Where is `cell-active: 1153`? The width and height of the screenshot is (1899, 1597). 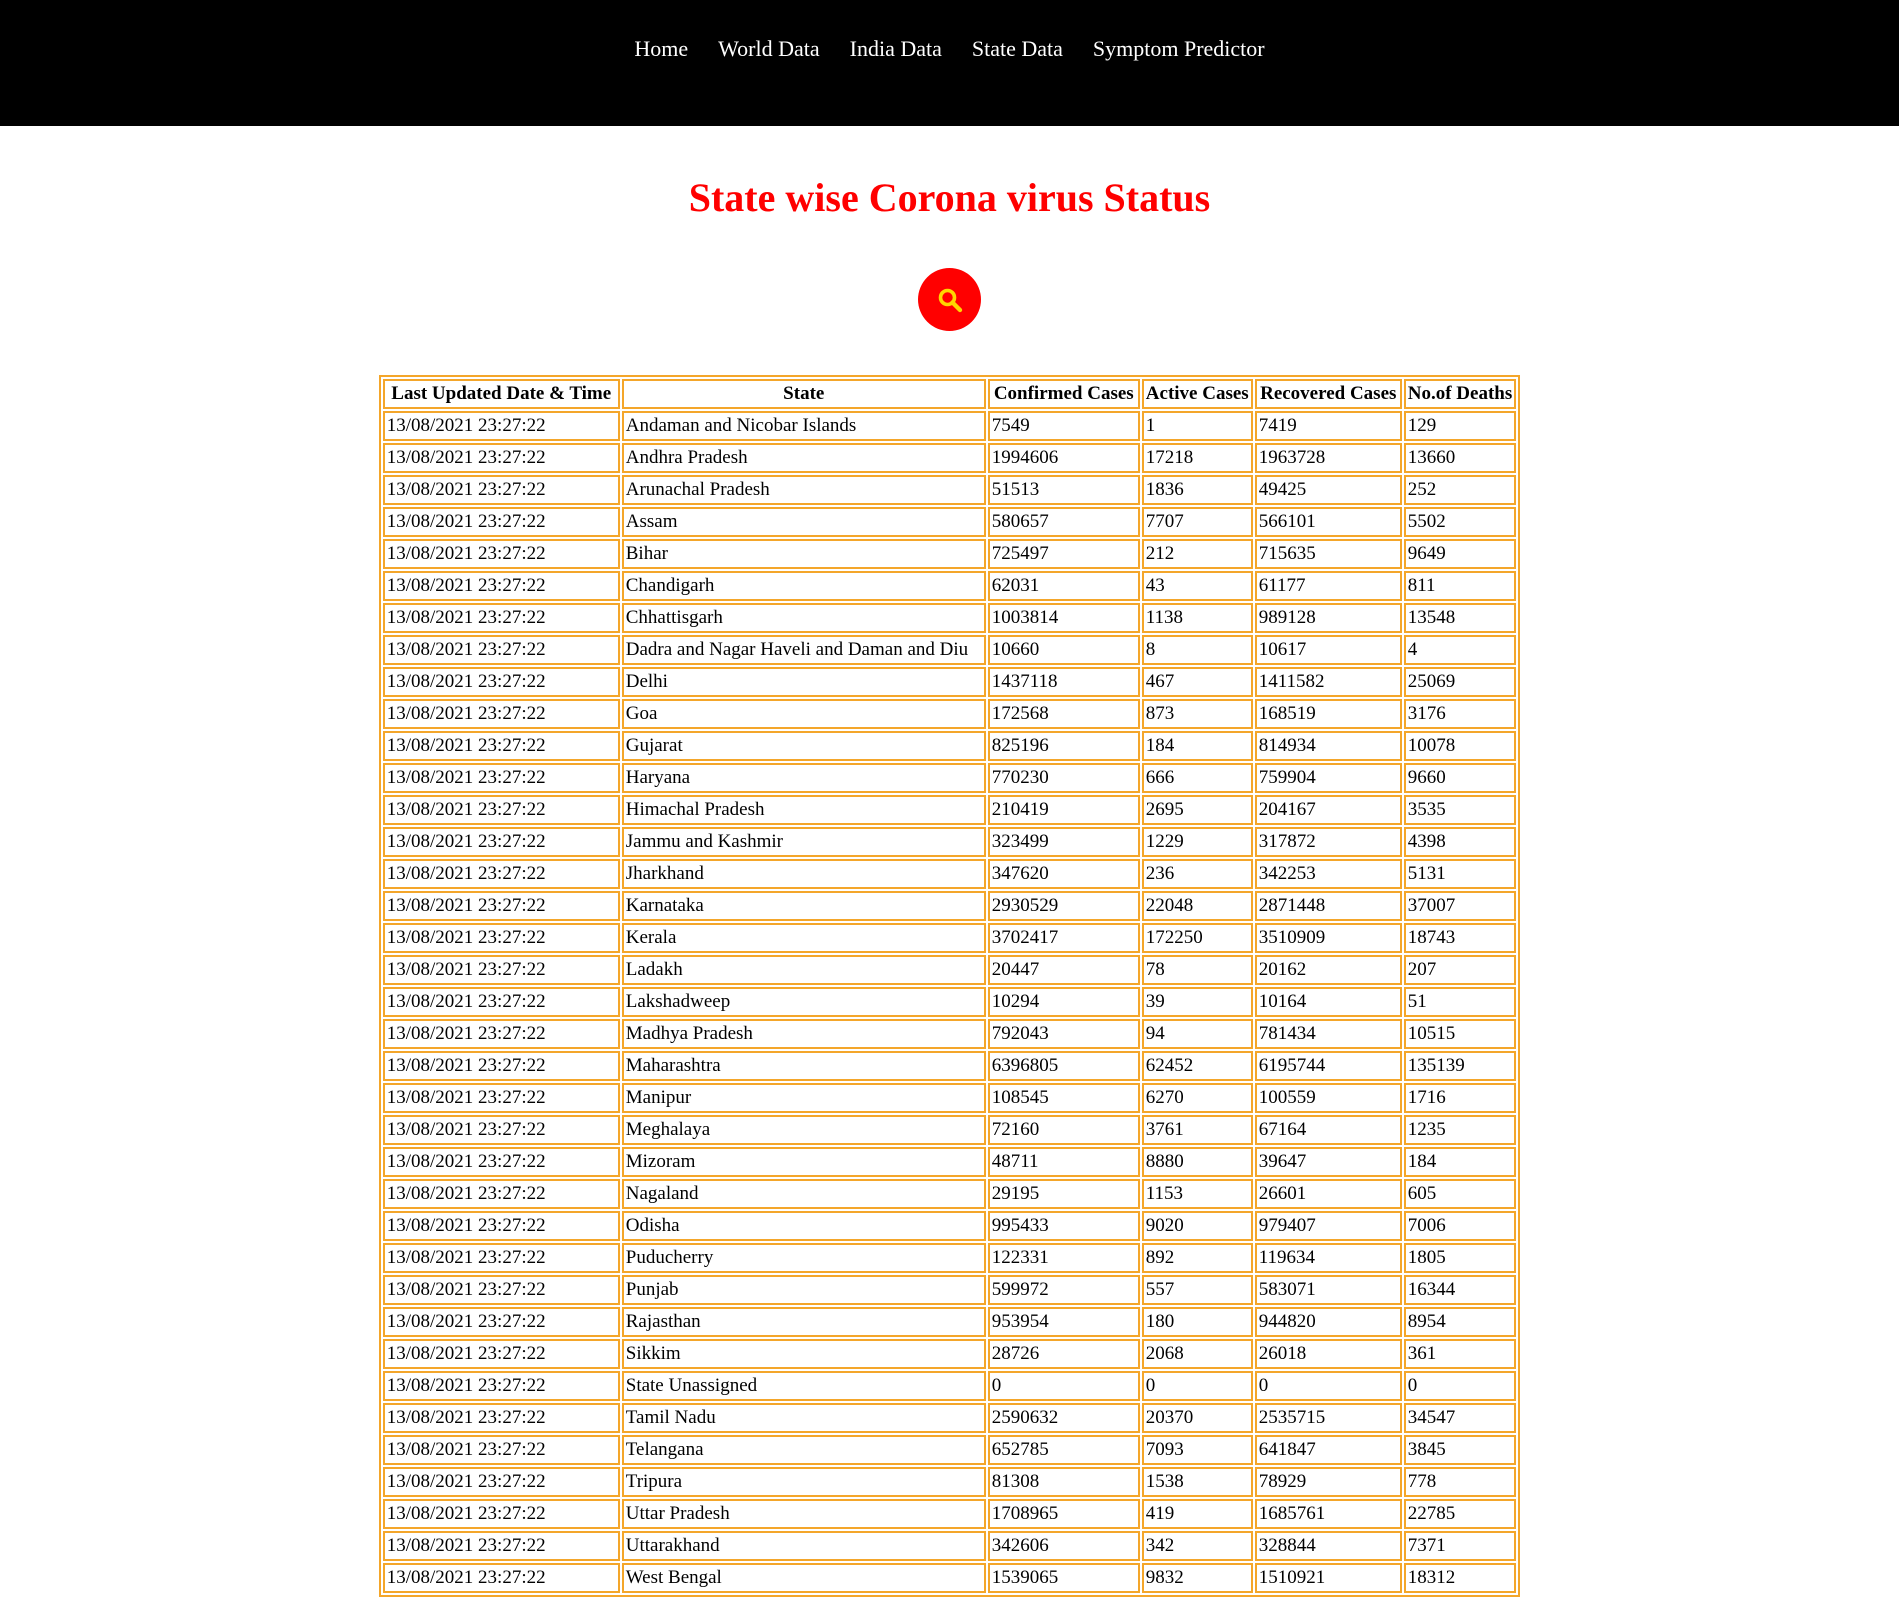 cell-active: 1153 is located at coordinates (1197, 1194).